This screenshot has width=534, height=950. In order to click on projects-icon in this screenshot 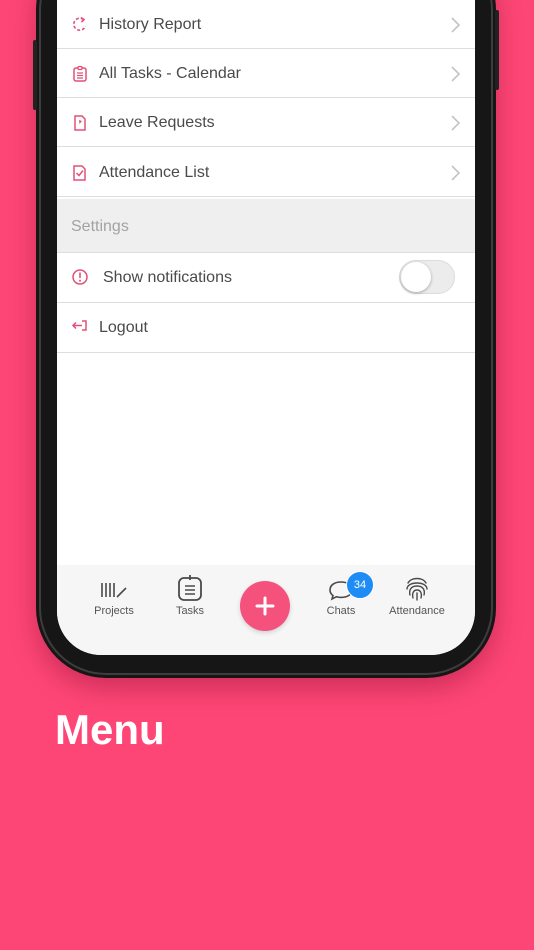, I will do `click(114, 590)`.